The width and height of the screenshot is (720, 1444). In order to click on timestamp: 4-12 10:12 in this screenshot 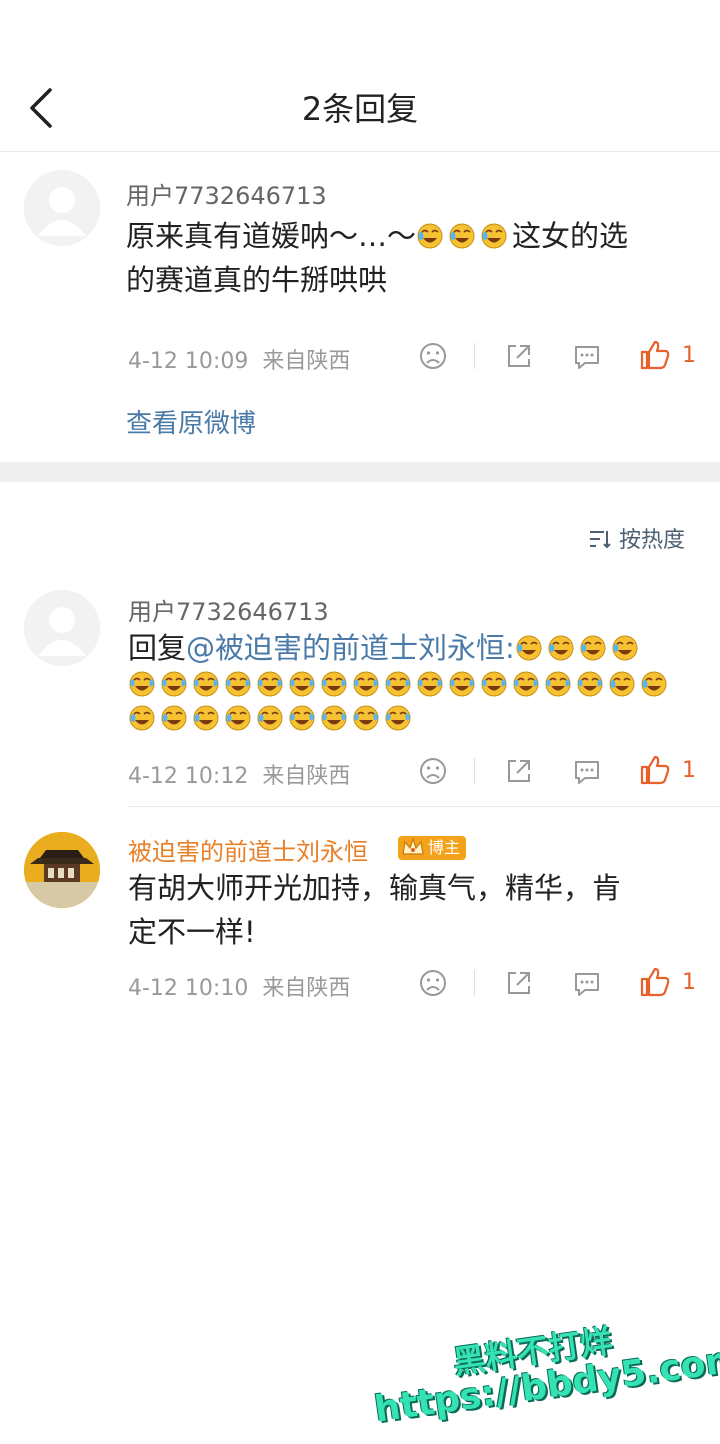, I will do `click(188, 776)`.